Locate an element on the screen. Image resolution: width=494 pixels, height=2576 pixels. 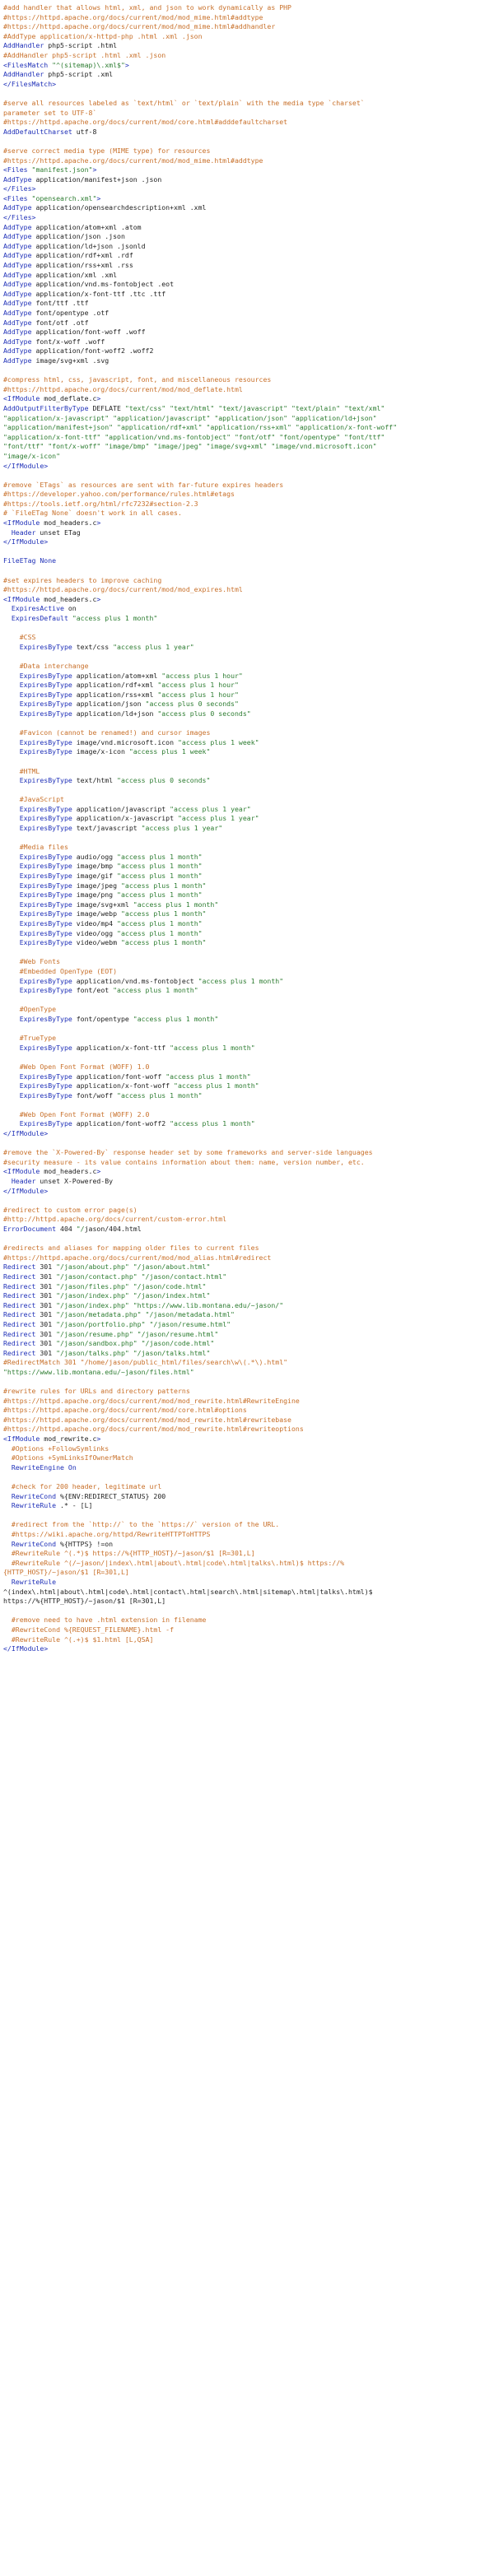
directive-token: AddOutputFilterByType is located at coordinates (46, 407).